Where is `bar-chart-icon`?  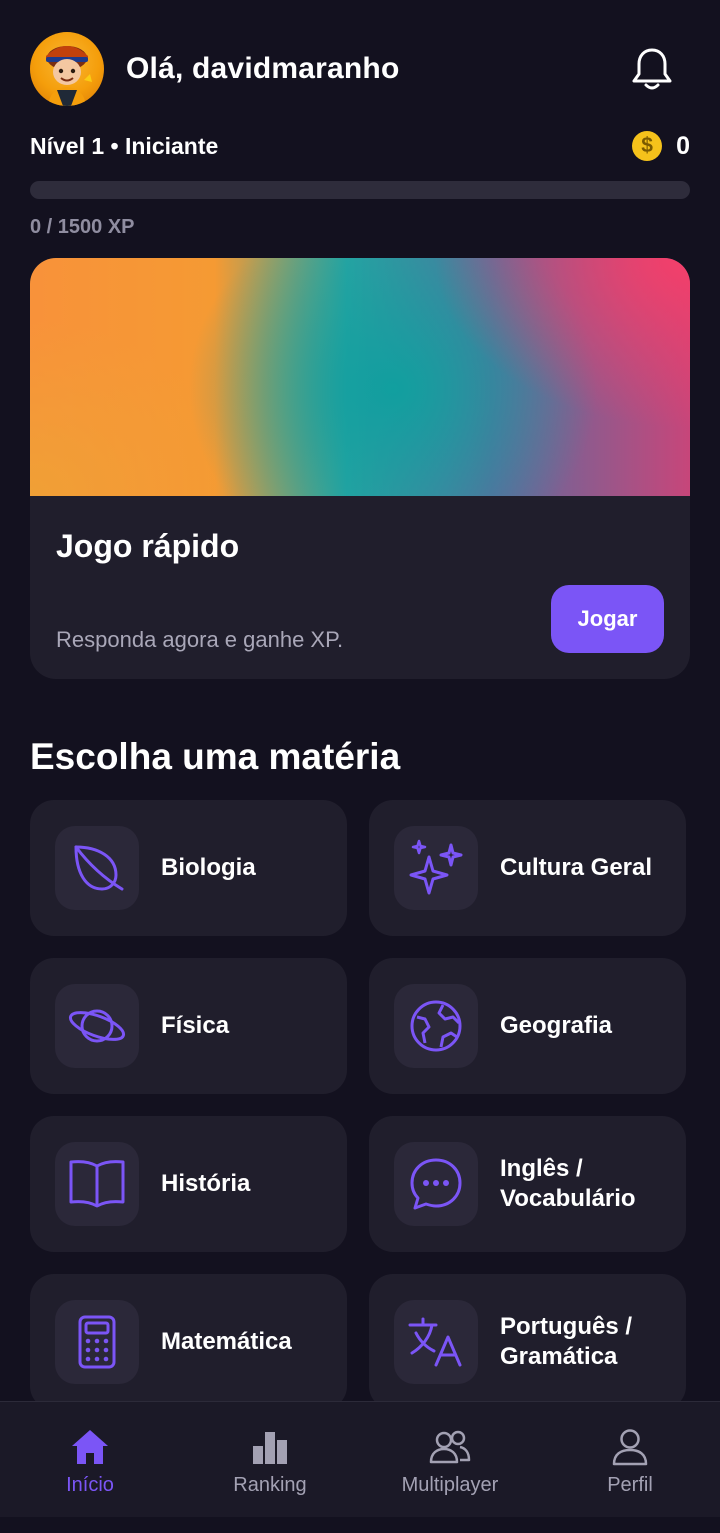
bar-chart-icon is located at coordinates (270, 1448).